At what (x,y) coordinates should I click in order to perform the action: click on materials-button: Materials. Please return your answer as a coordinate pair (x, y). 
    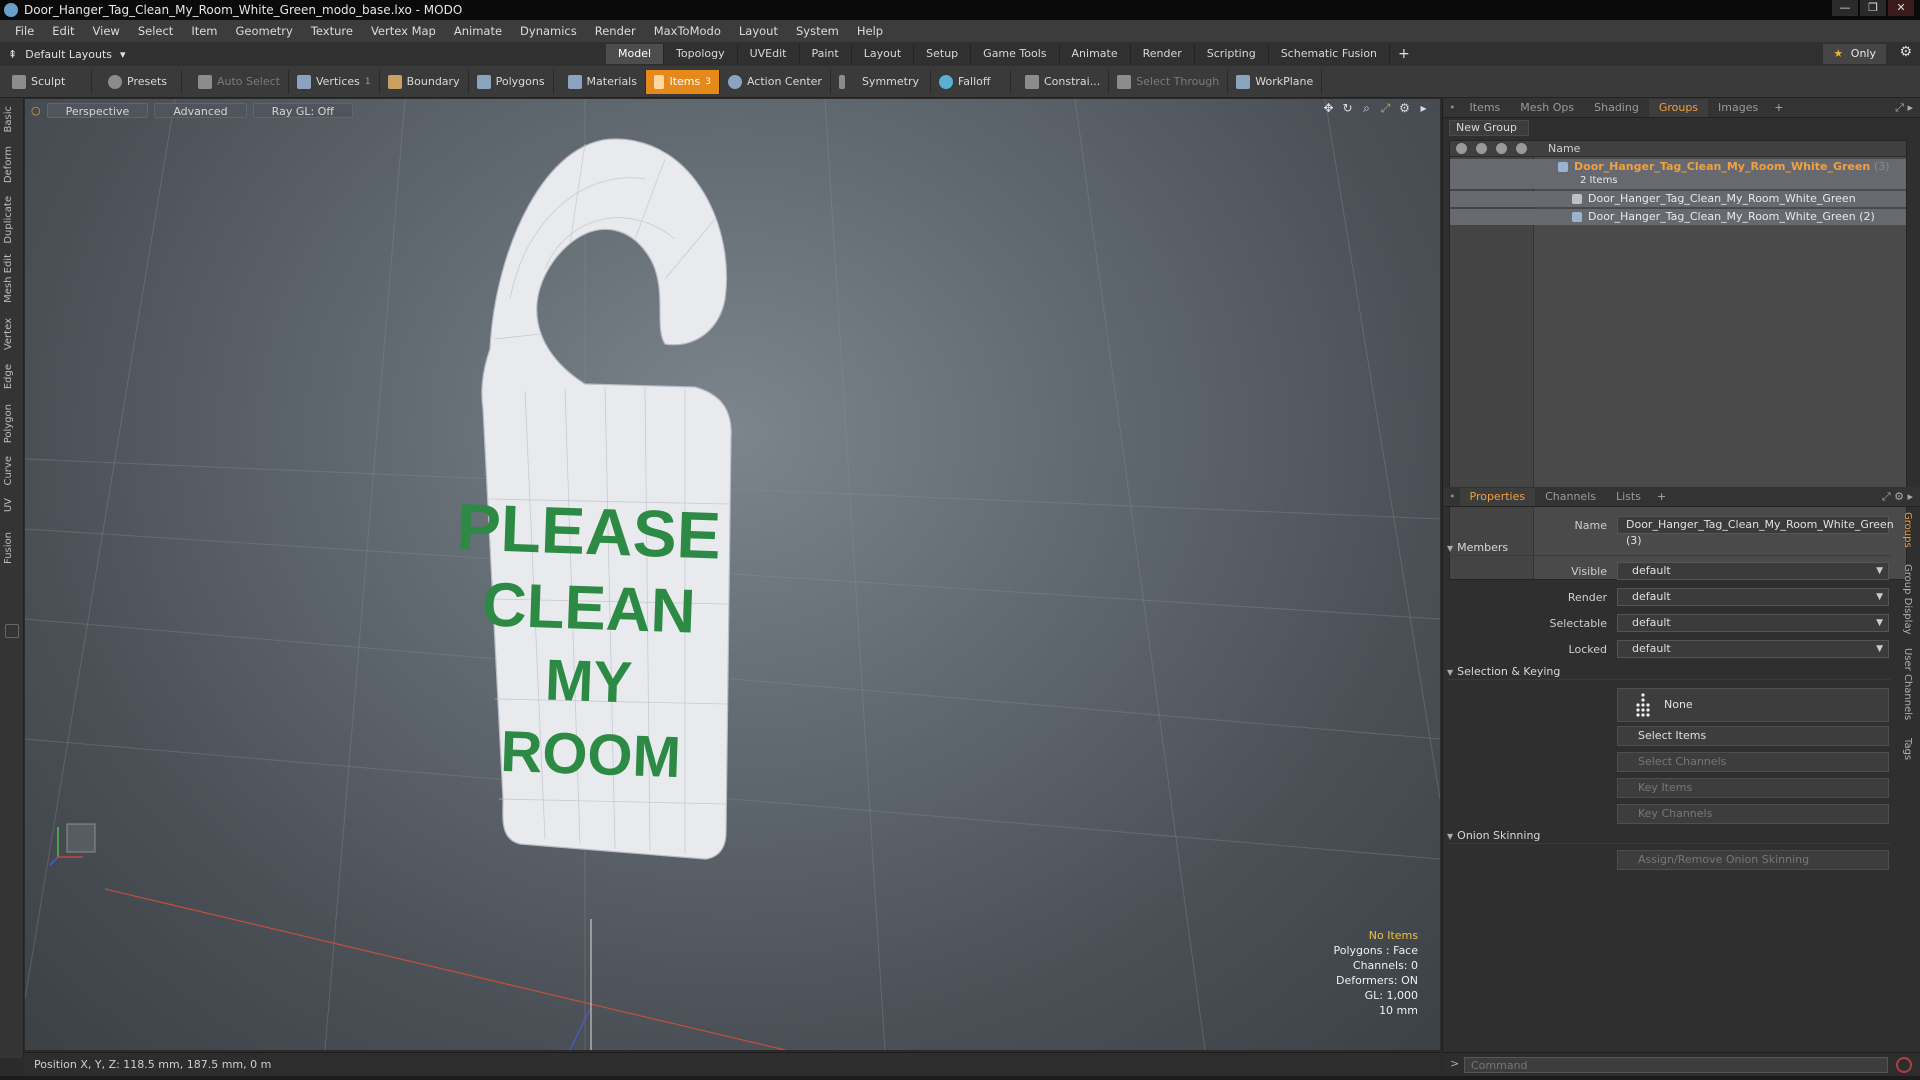
    Looking at the image, I should click on (603, 81).